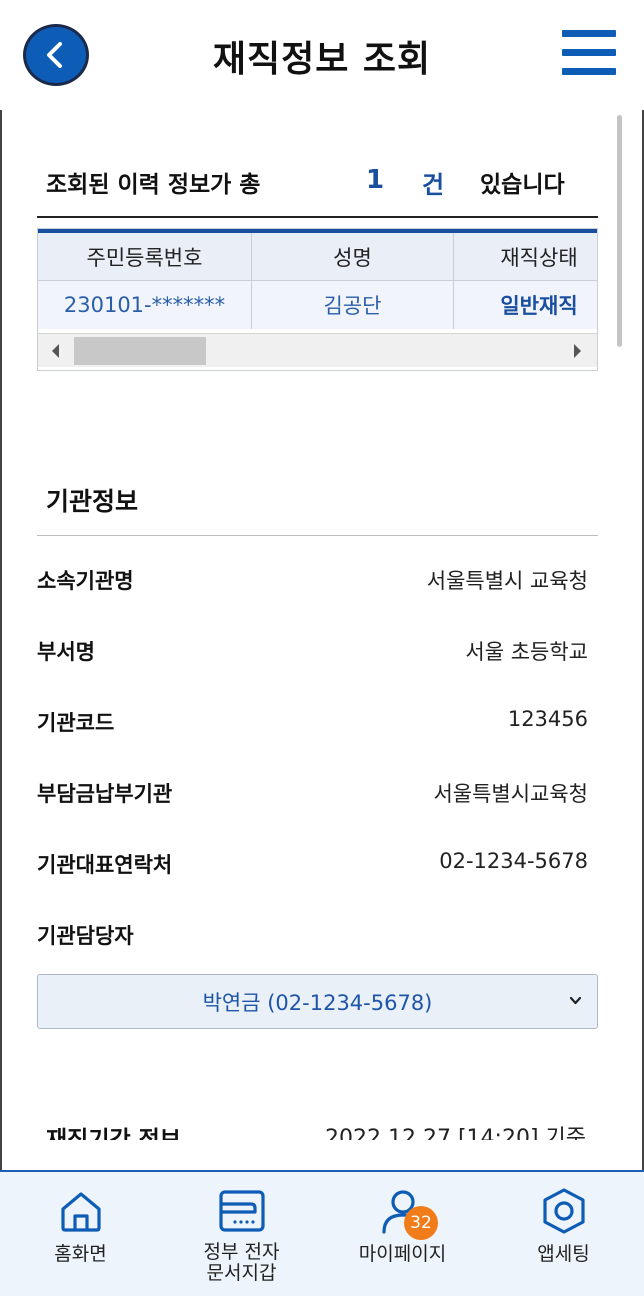 This screenshot has height=1296, width=644. I want to click on scroll-left-icon, so click(55, 351).